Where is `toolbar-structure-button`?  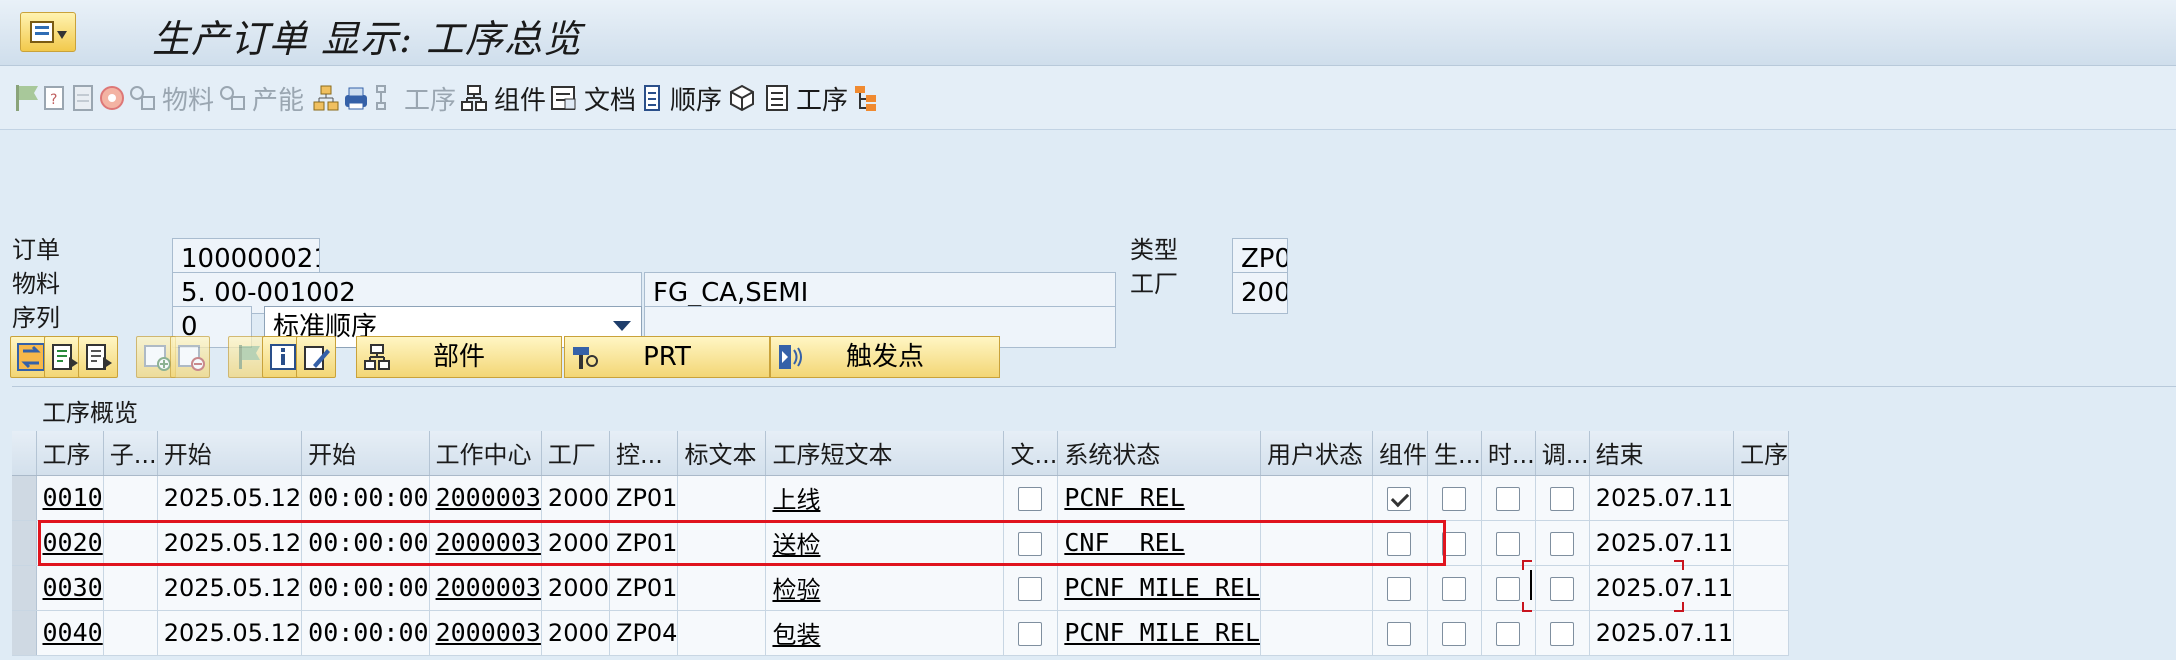 toolbar-structure-button is located at coordinates (866, 98).